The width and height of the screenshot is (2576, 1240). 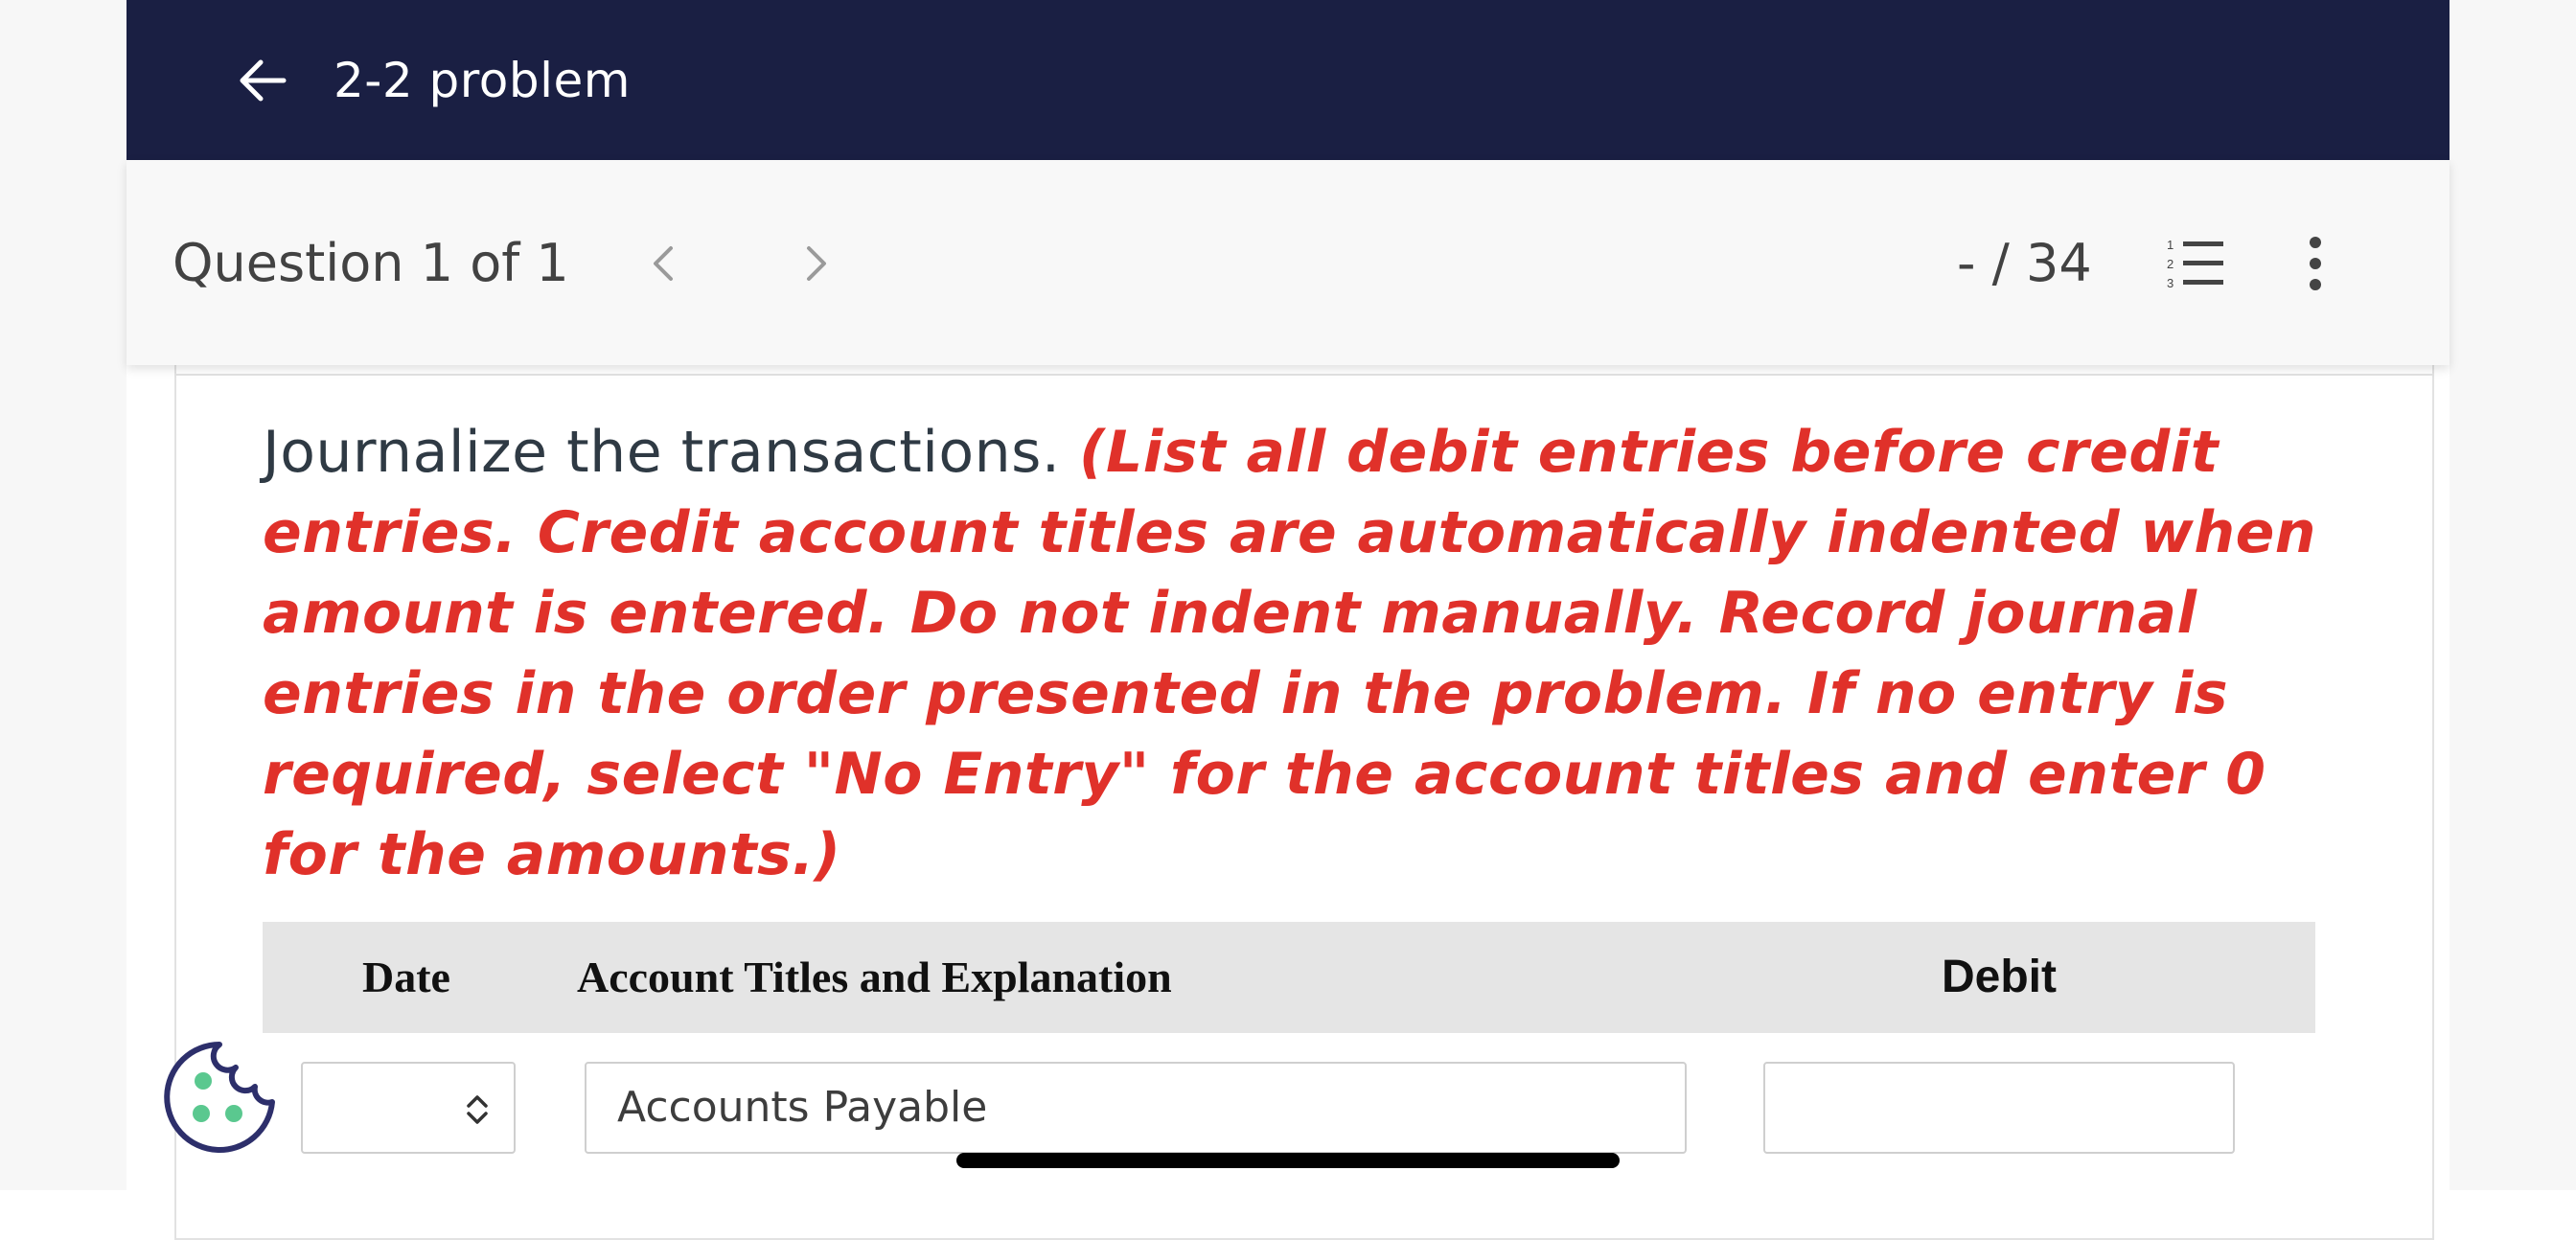 What do you see at coordinates (2170, 283) in the screenshot?
I see `svg-text: 3` at bounding box center [2170, 283].